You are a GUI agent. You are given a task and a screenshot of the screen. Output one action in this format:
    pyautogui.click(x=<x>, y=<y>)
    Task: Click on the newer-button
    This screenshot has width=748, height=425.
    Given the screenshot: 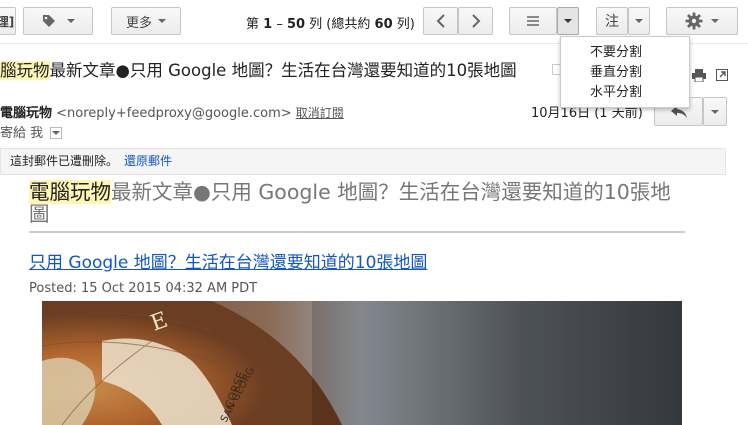 What is the action you would take?
    pyautogui.click(x=440, y=21)
    